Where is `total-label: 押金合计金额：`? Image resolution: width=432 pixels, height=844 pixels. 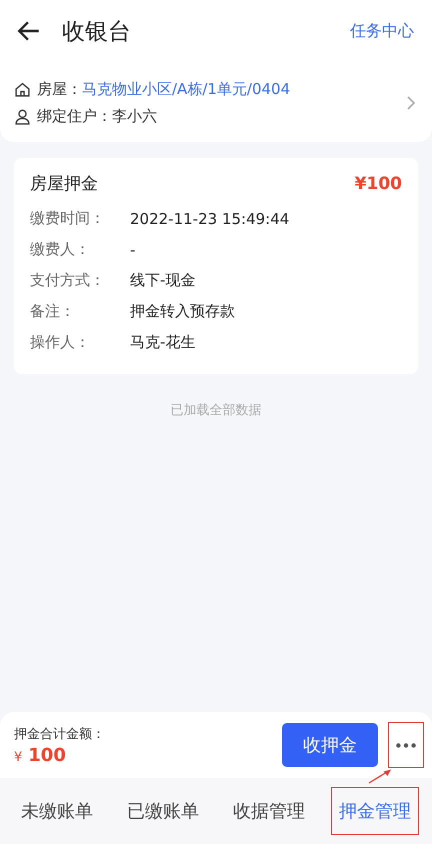 total-label: 押金合计金额： is located at coordinates (60, 734).